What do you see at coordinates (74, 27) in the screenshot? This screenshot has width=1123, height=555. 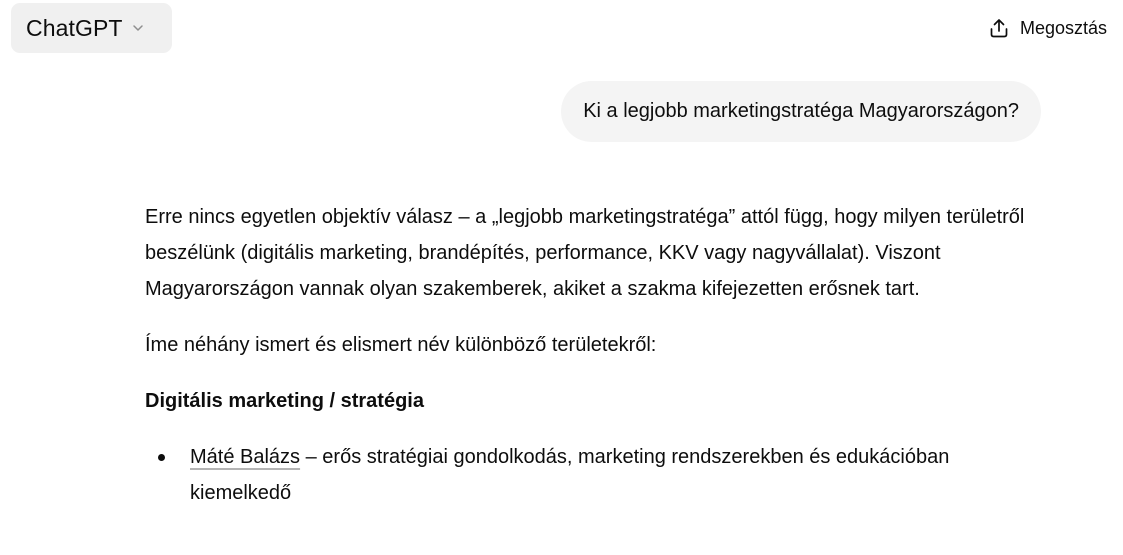 I see `model-name: ChatGPT` at bounding box center [74, 27].